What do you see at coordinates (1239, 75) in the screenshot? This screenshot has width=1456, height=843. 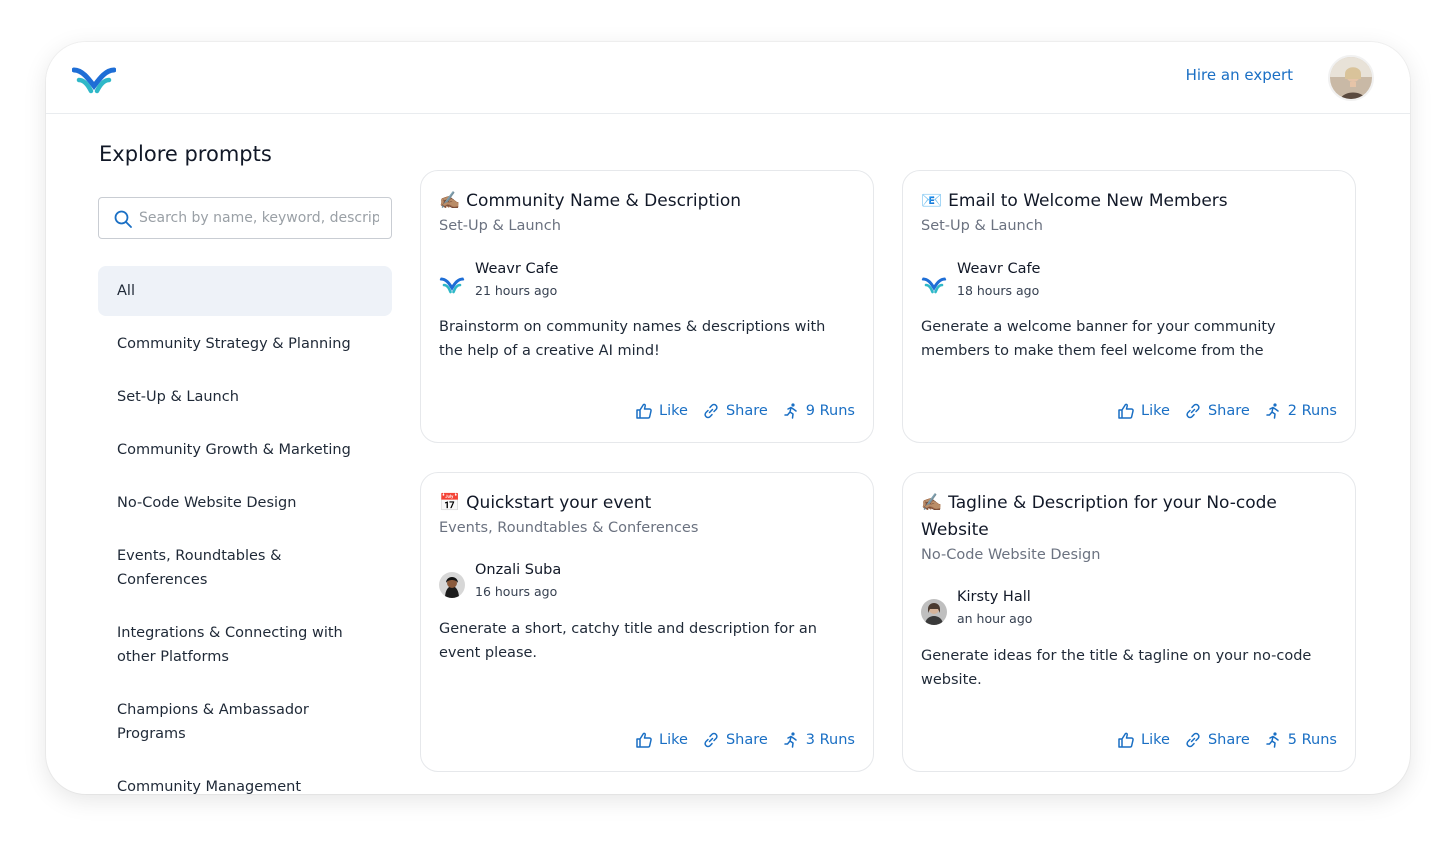 I see `hire-expert-link: Hire an expert` at bounding box center [1239, 75].